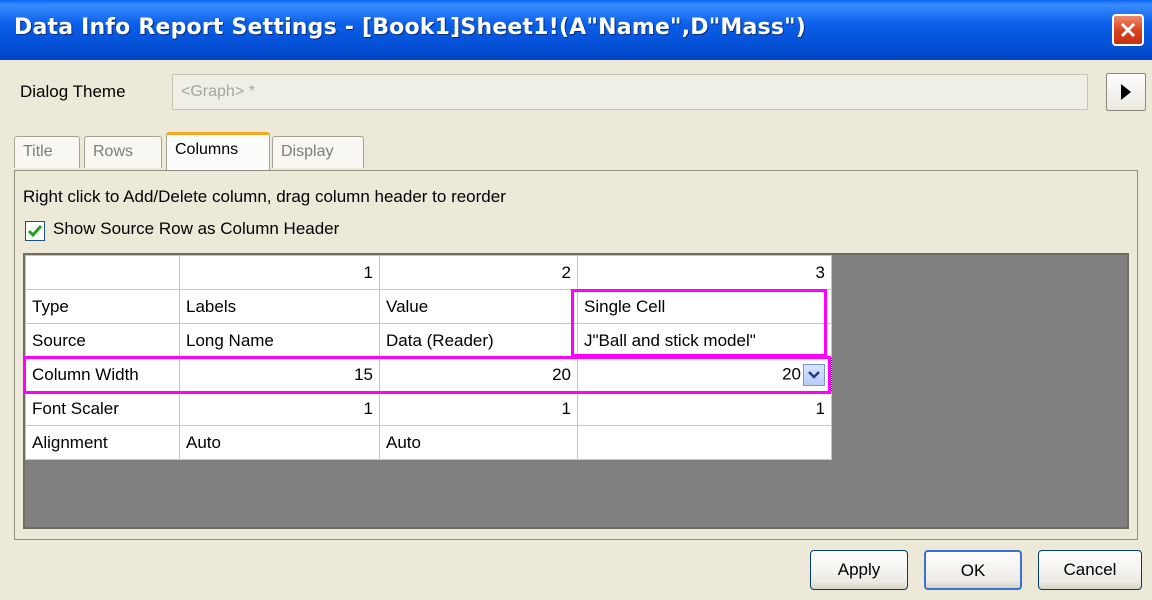 This screenshot has height=600, width=1152. I want to click on row-label: Alignment, so click(102, 442).